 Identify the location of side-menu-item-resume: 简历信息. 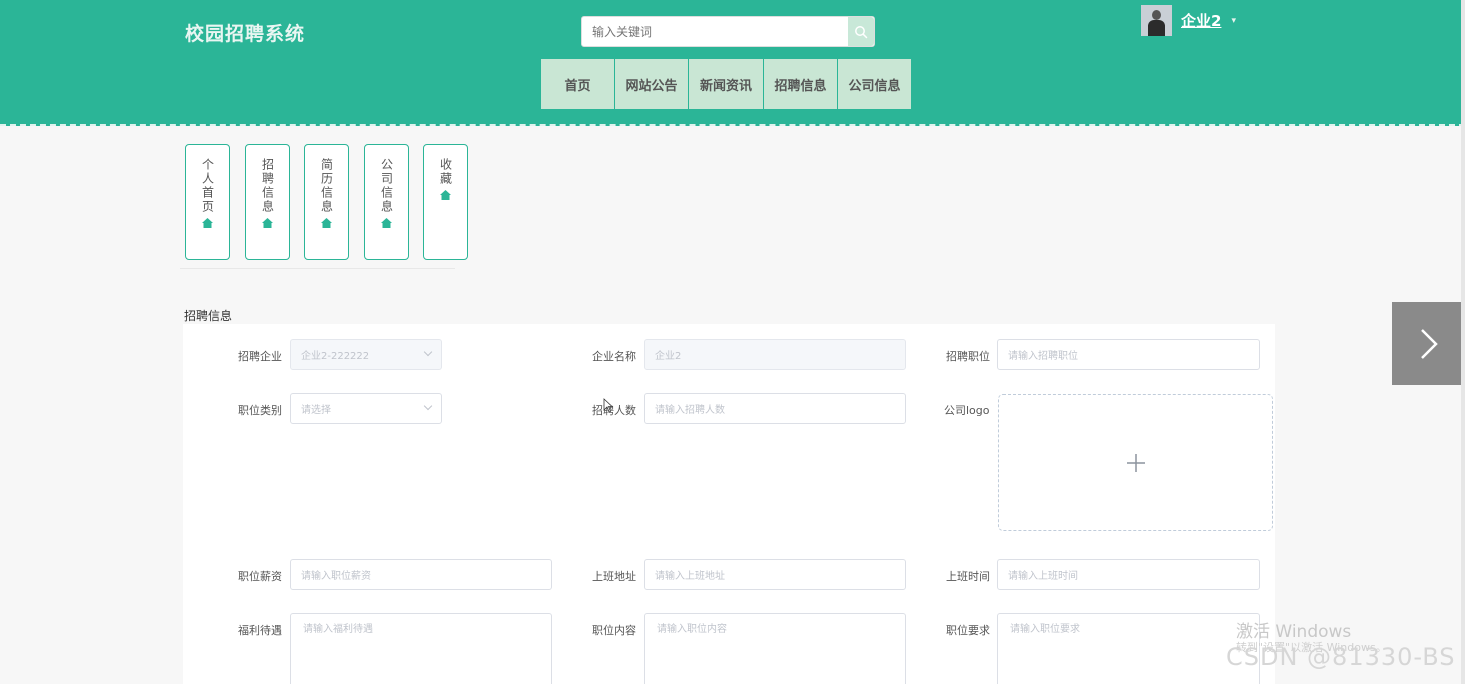
(326, 202).